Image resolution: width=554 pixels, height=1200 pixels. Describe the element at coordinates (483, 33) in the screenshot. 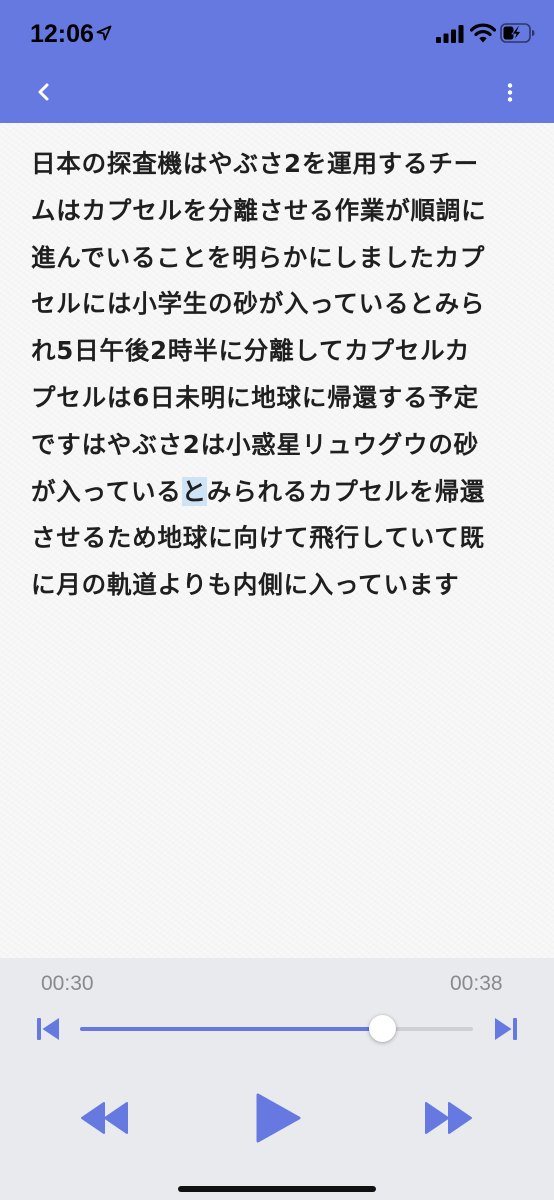

I see `wifi-icon` at that location.